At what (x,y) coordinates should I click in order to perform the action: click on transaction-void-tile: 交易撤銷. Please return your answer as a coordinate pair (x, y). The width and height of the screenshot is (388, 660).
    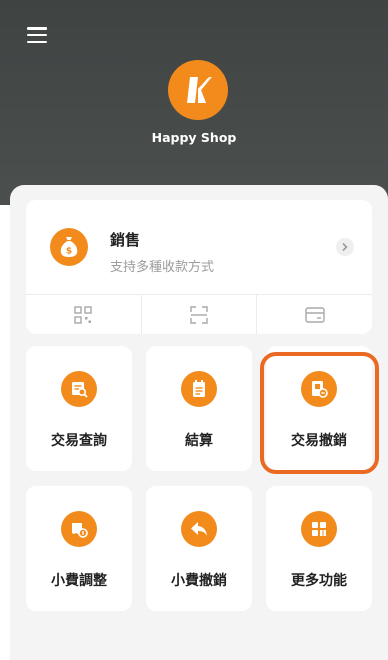
    Looking at the image, I should click on (319, 408).